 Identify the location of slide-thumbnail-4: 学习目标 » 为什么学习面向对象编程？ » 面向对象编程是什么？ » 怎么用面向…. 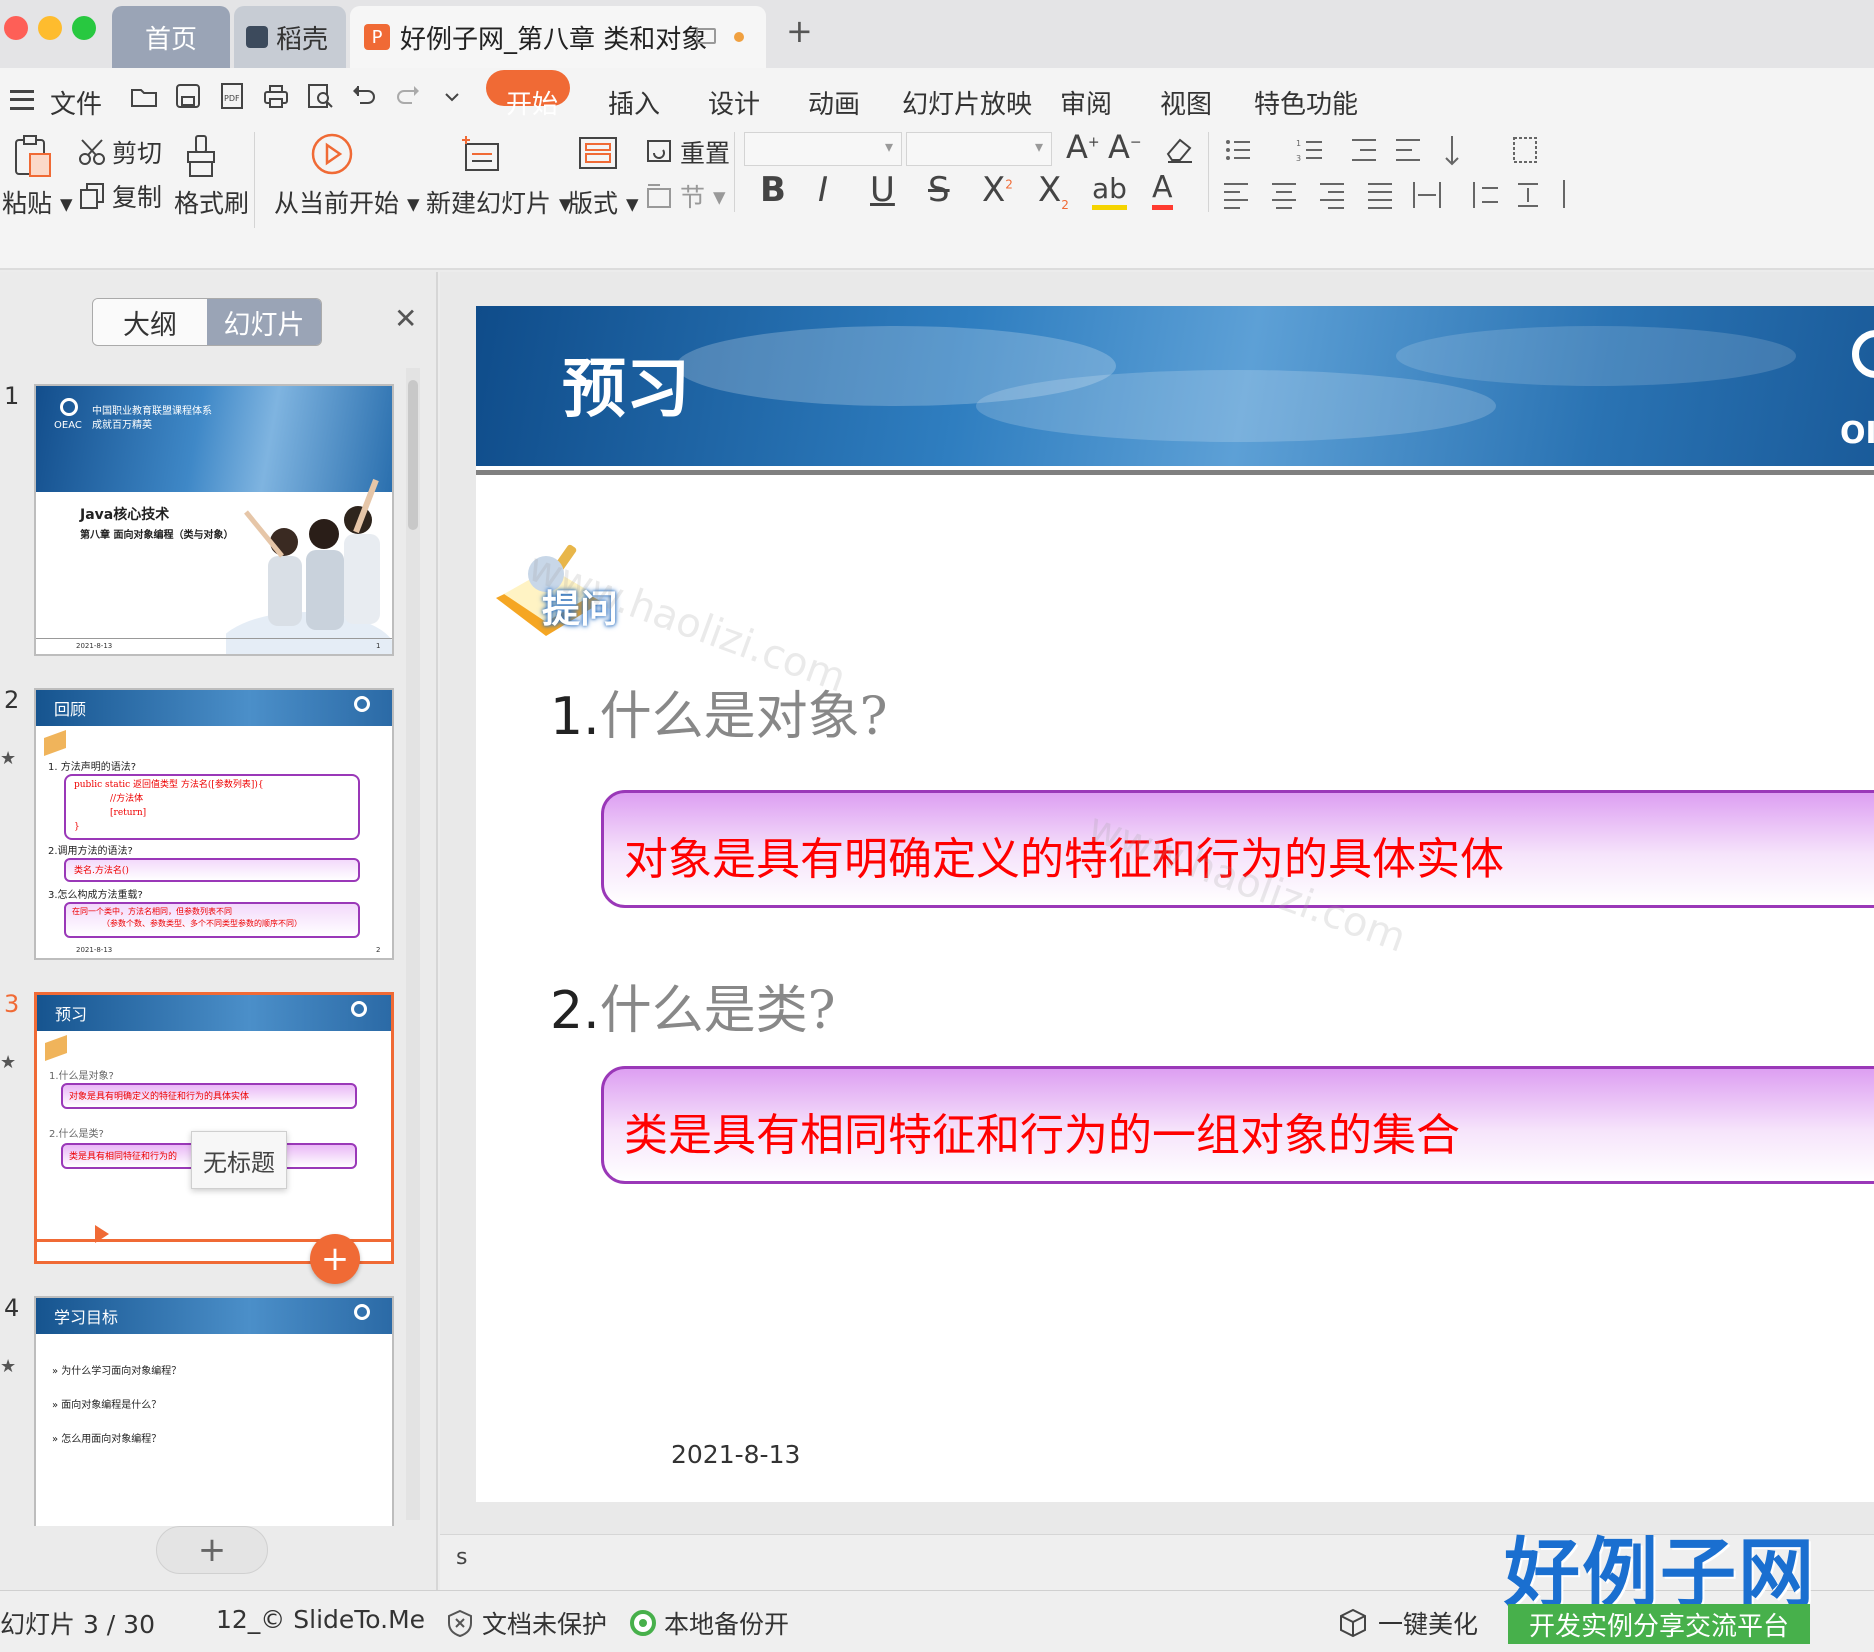
(214, 1411).